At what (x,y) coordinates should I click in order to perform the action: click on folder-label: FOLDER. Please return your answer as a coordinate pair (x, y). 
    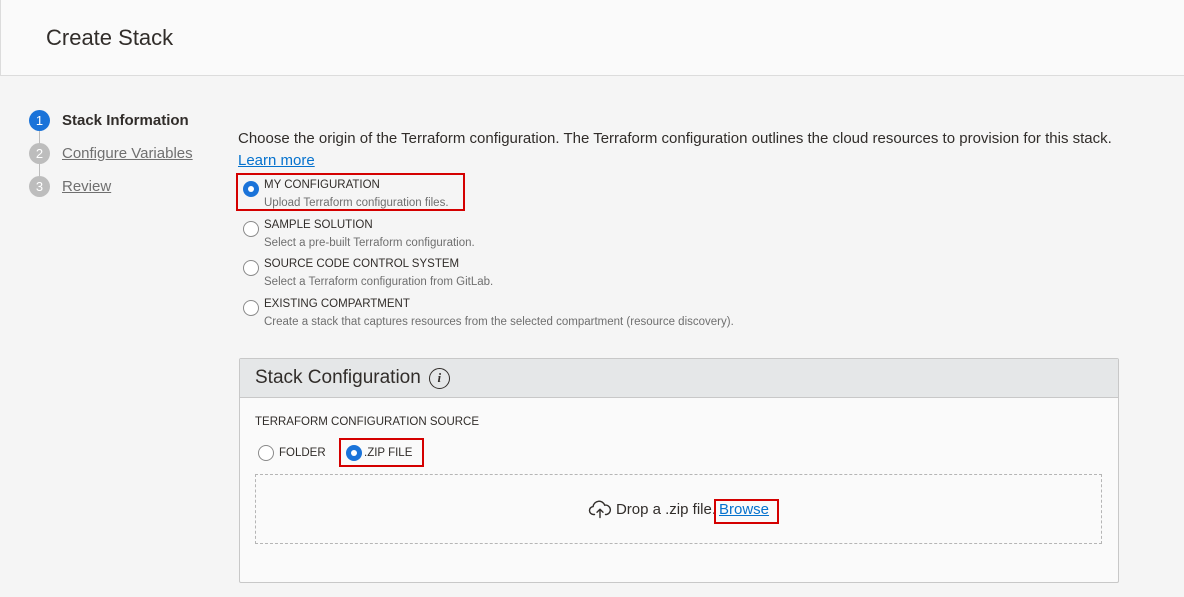
    Looking at the image, I should click on (302, 453).